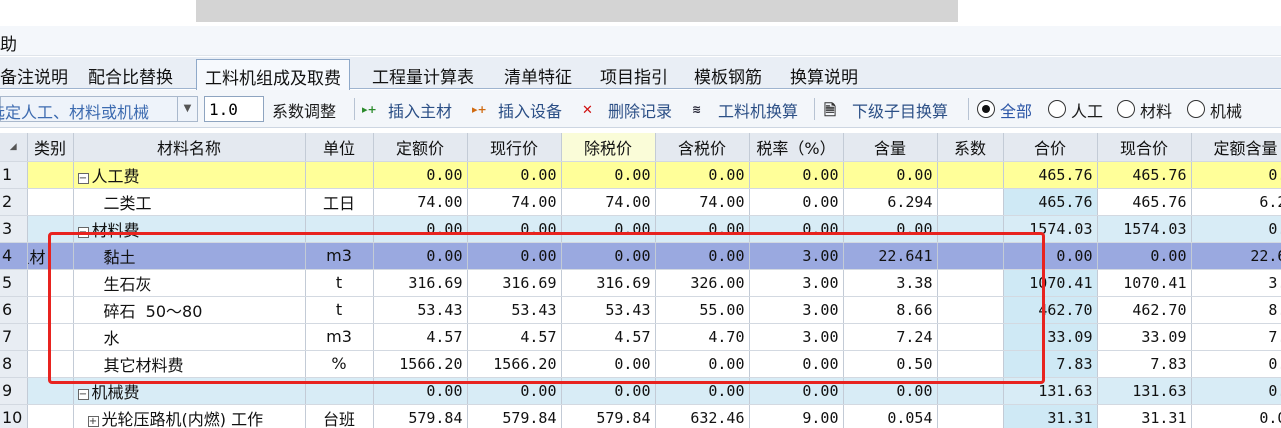 The height and width of the screenshot is (428, 1281). Describe the element at coordinates (1144, 310) in the screenshot. I see `current-total-cell: 462.70` at that location.